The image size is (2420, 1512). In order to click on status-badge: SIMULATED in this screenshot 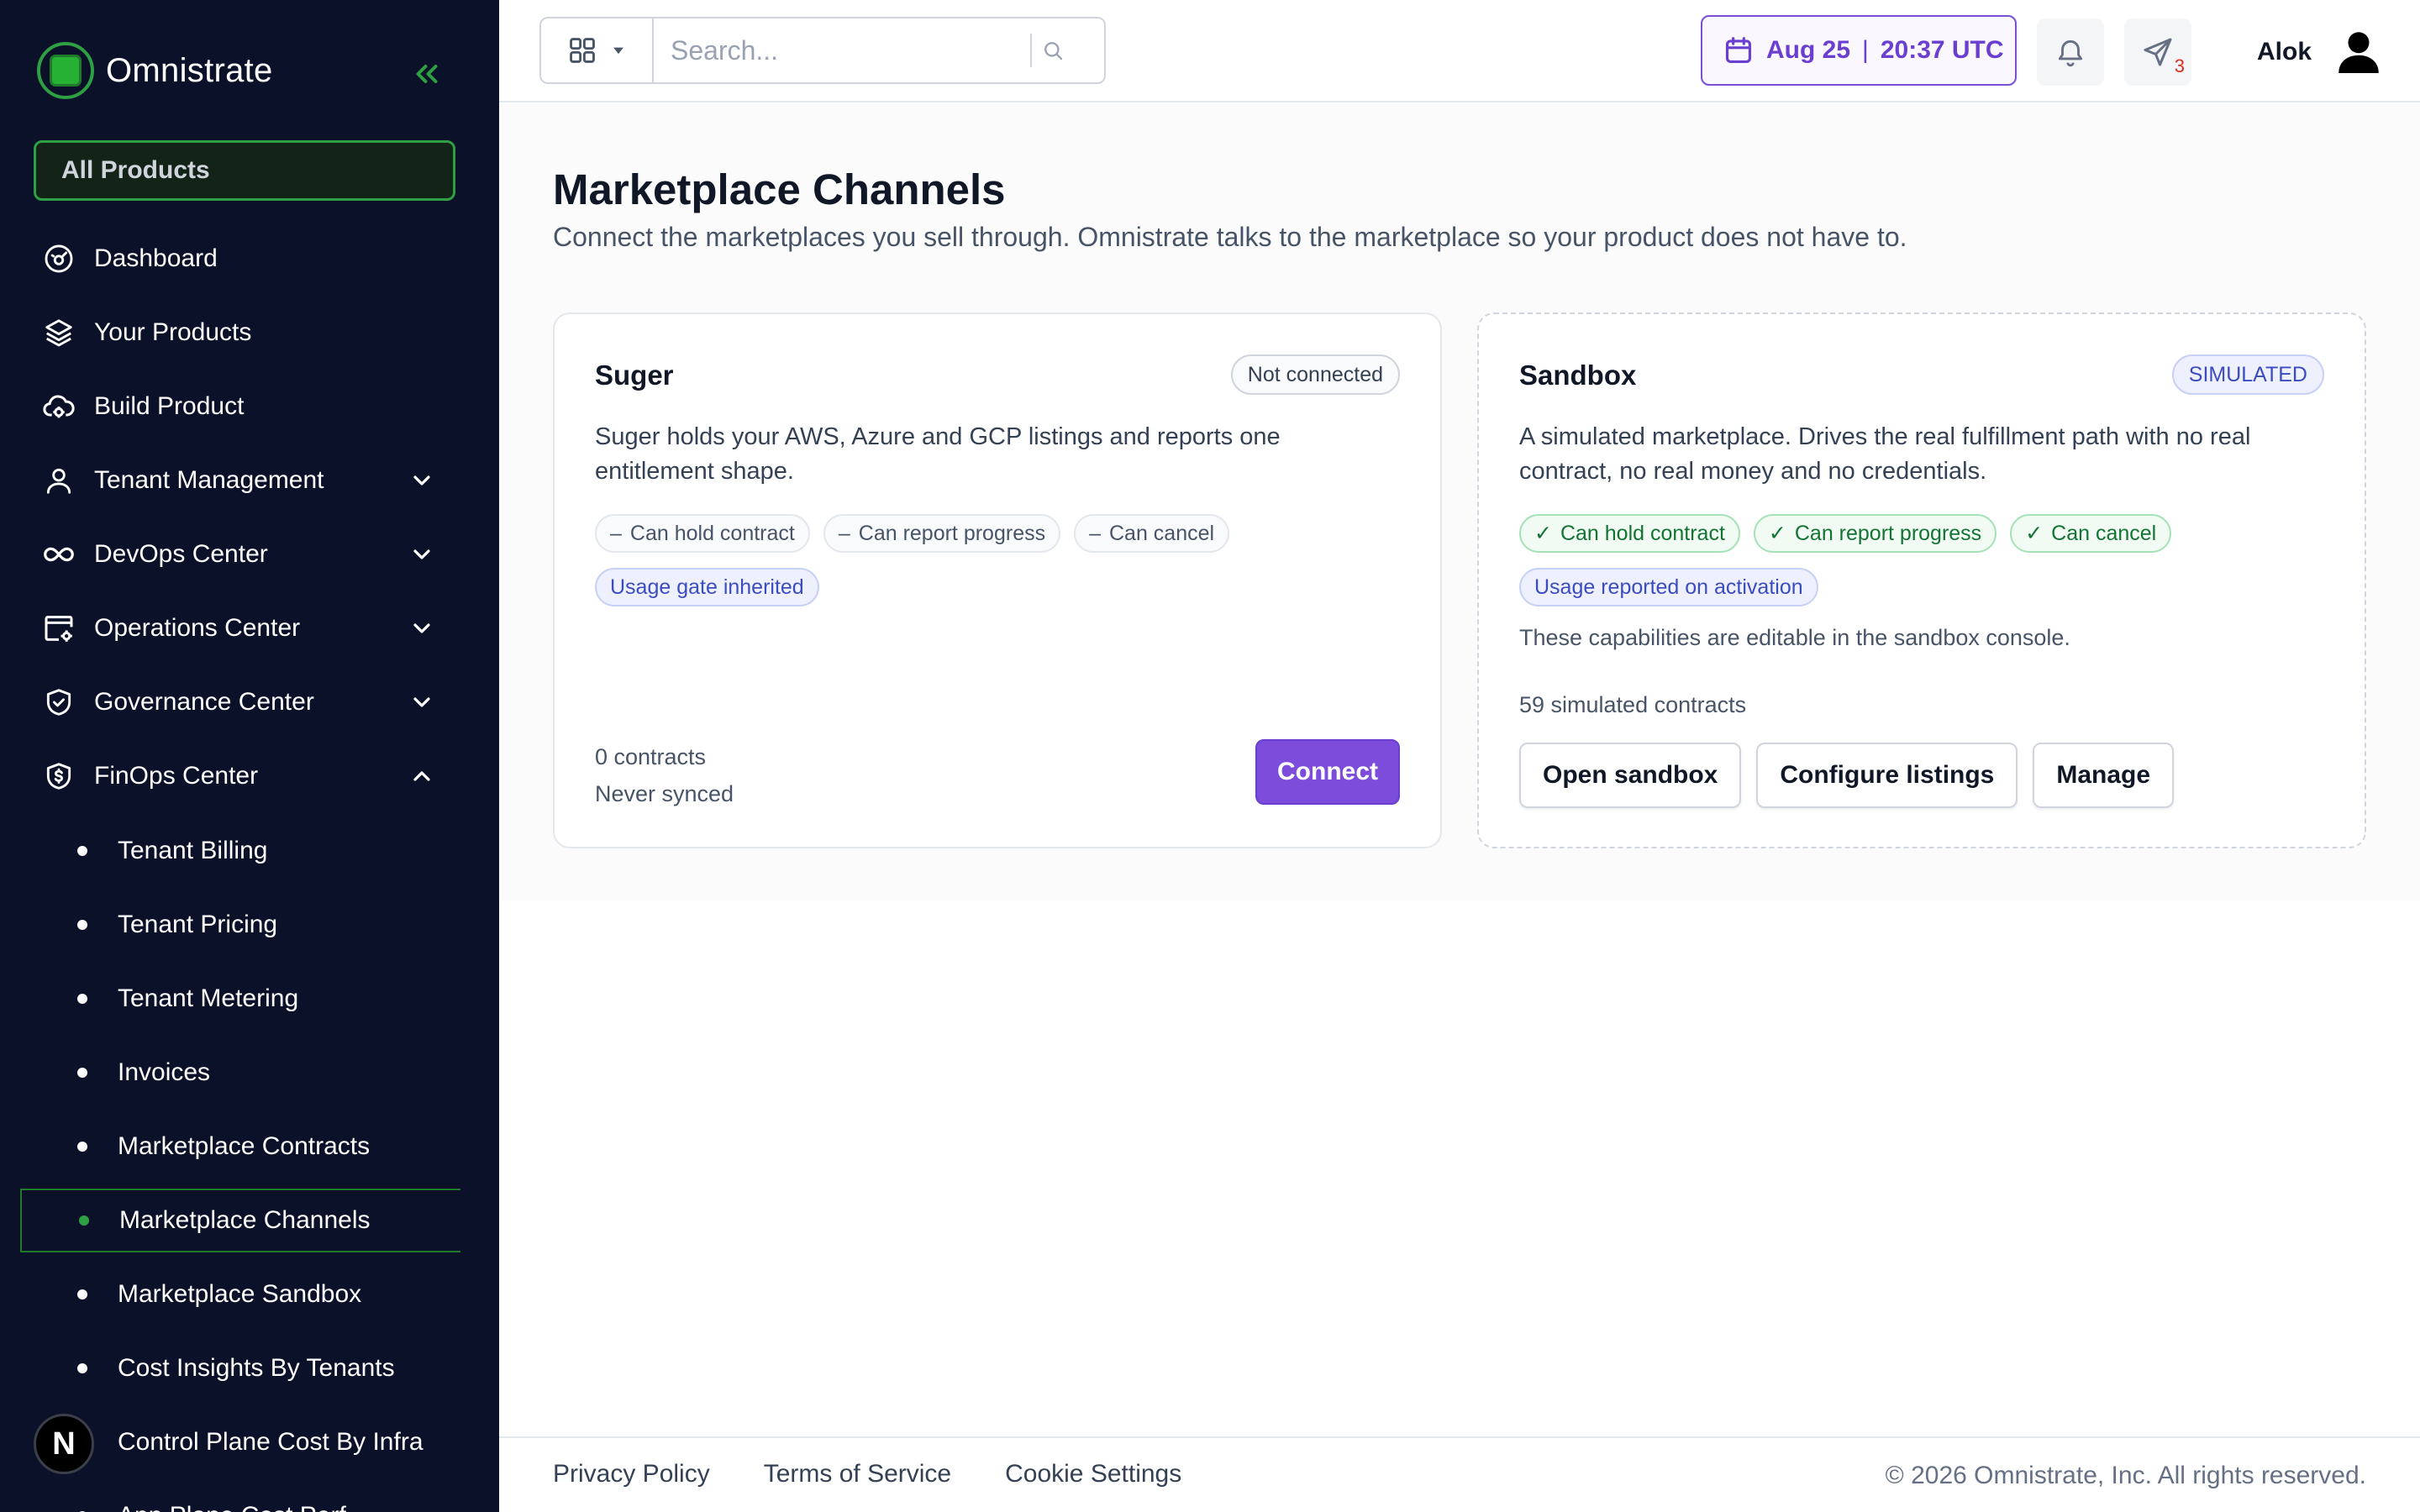, I will do `click(2247, 374)`.